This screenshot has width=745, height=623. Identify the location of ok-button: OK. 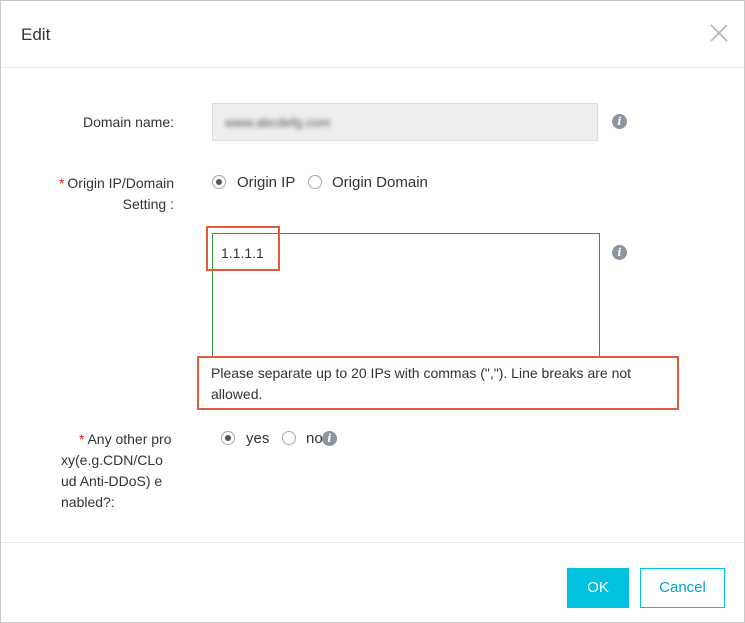
(598, 588).